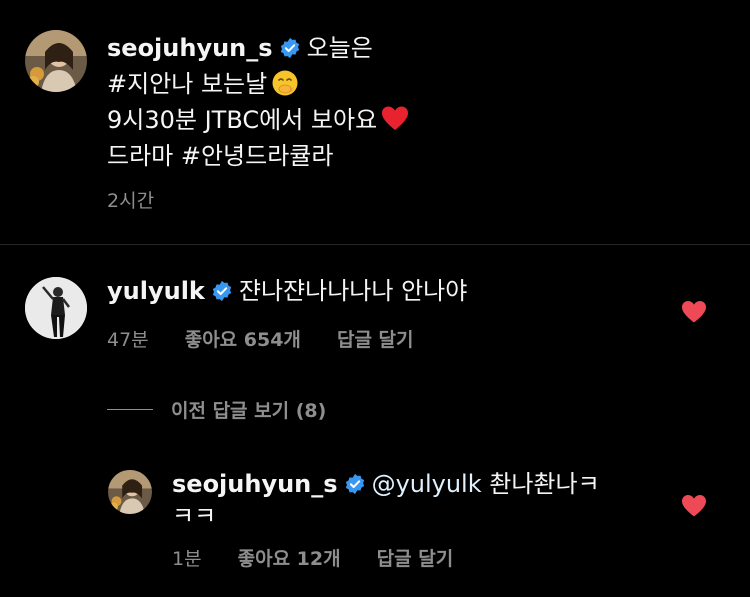 This screenshot has height=597, width=750. Describe the element at coordinates (375, 340) in the screenshot. I see `reply-button: 답글 달기` at that location.